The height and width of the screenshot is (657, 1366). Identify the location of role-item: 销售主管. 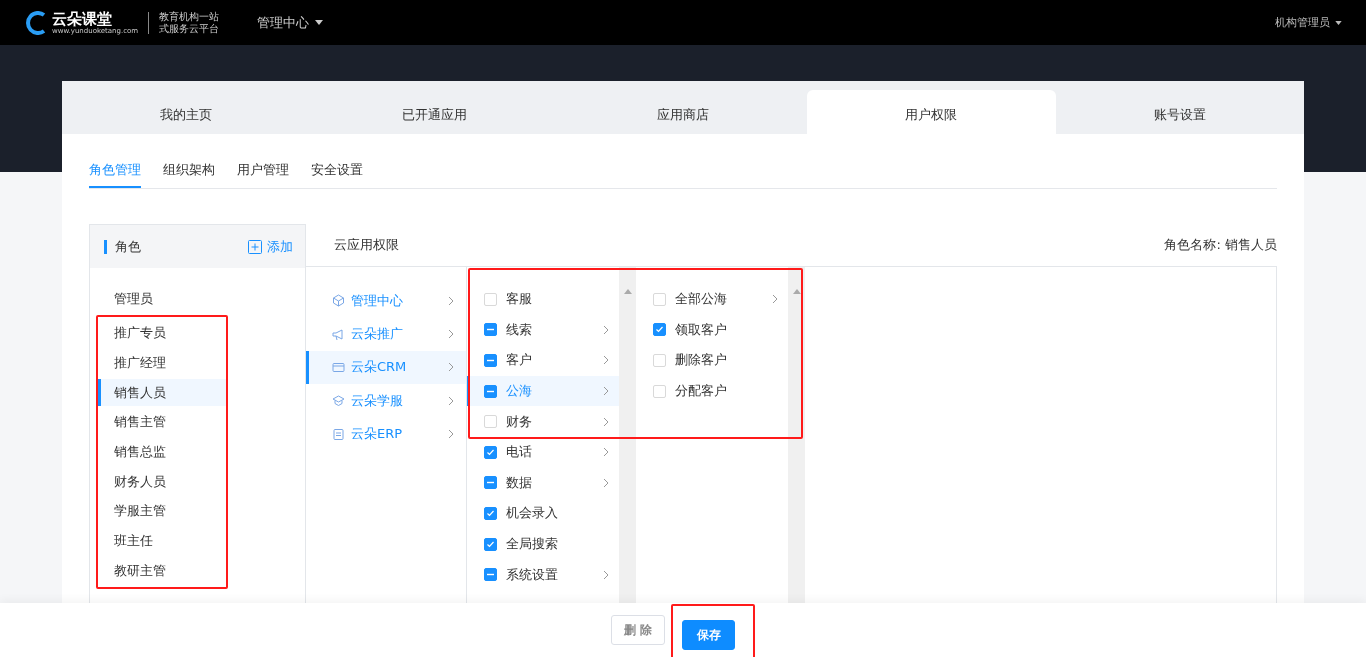
(162, 422).